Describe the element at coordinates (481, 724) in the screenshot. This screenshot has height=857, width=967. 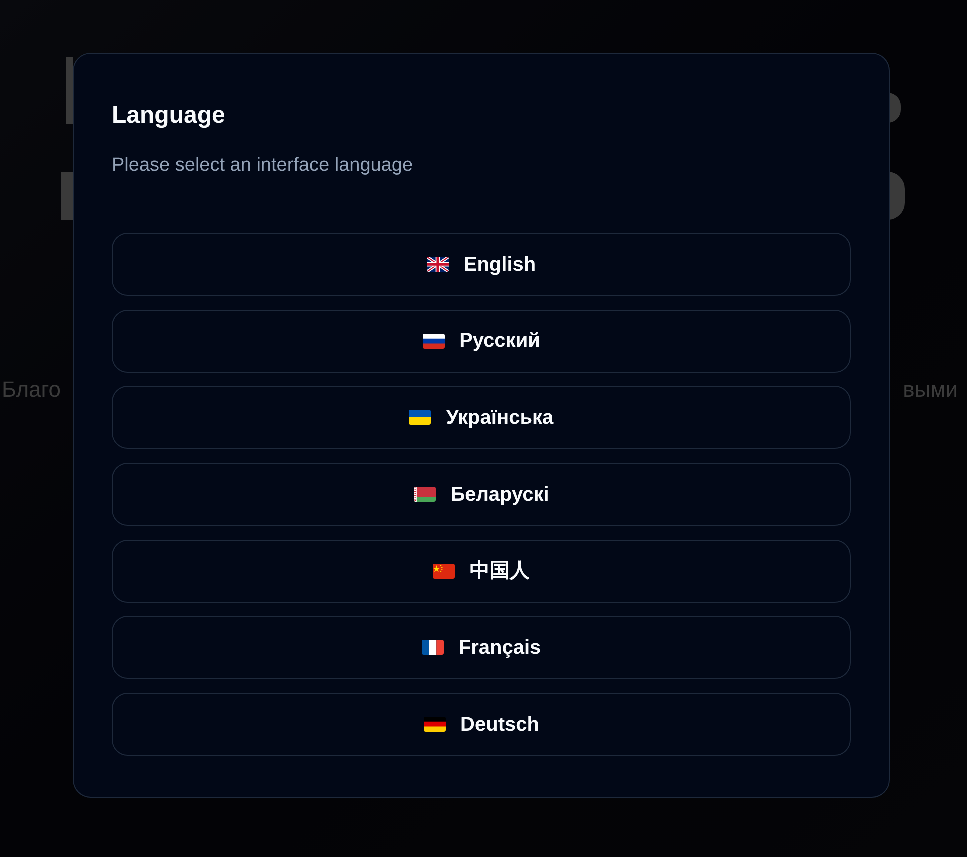
I see `language-option-button: Deutsch` at that location.